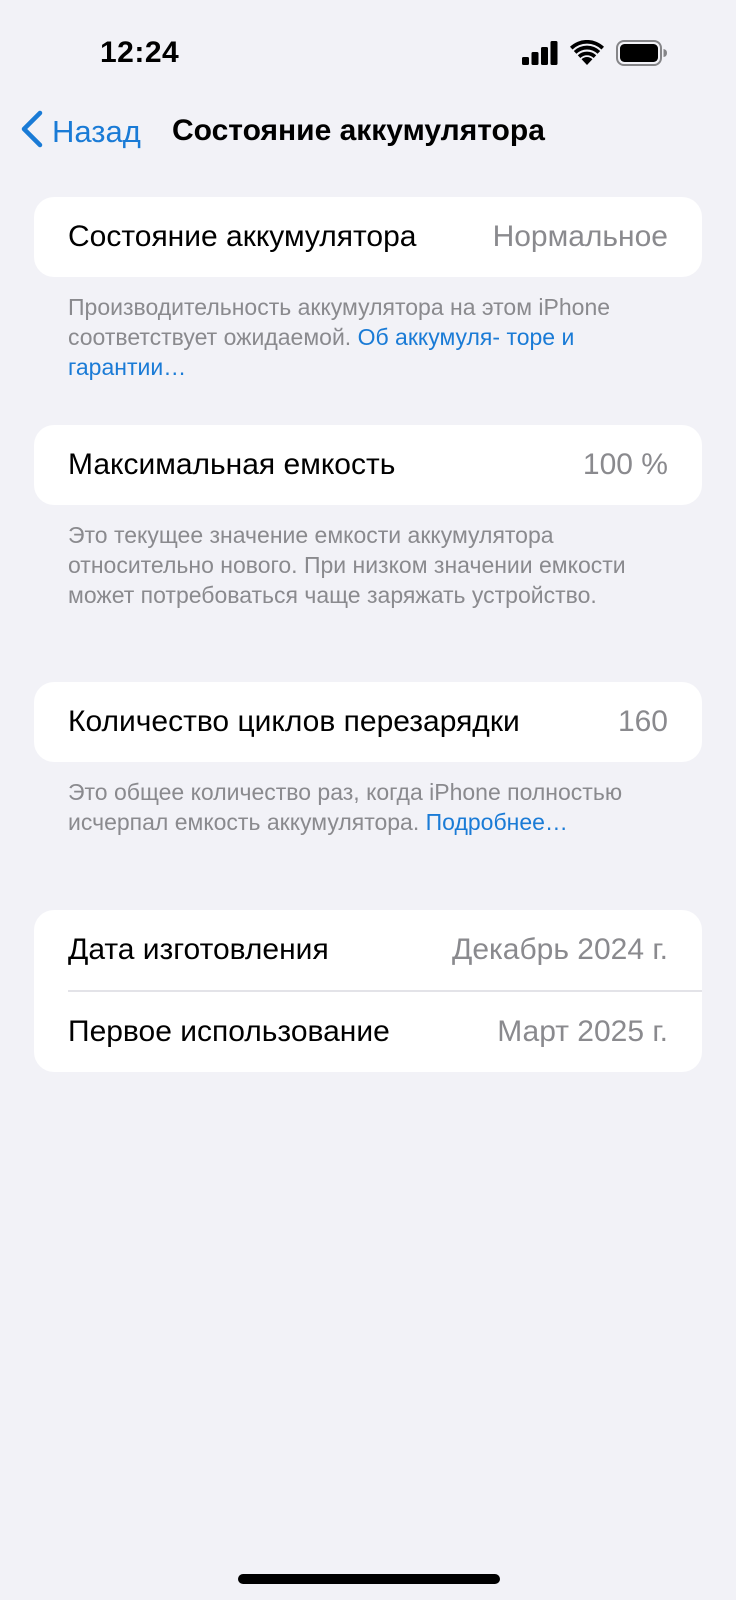 Image resolution: width=736 pixels, height=1600 pixels. I want to click on home-indicator, so click(369, 1579).